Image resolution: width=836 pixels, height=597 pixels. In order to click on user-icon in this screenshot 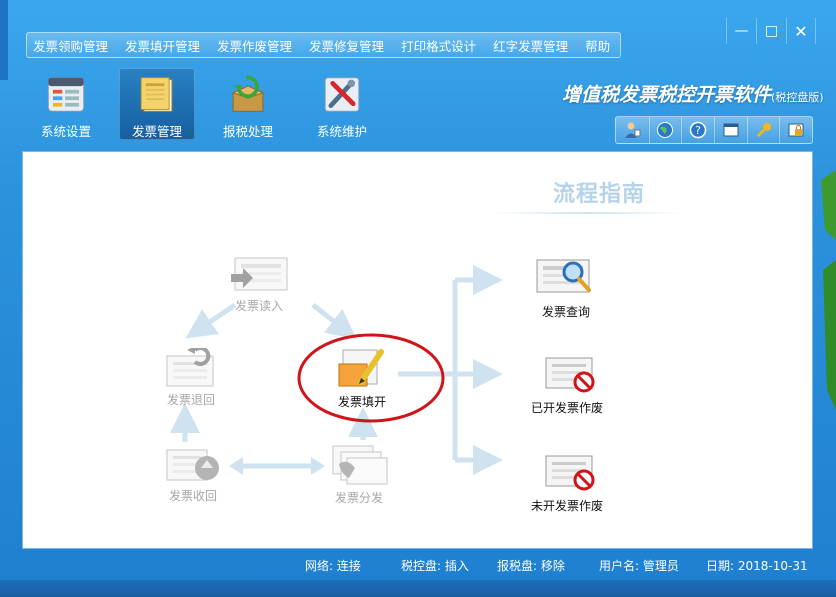, I will do `click(632, 130)`.